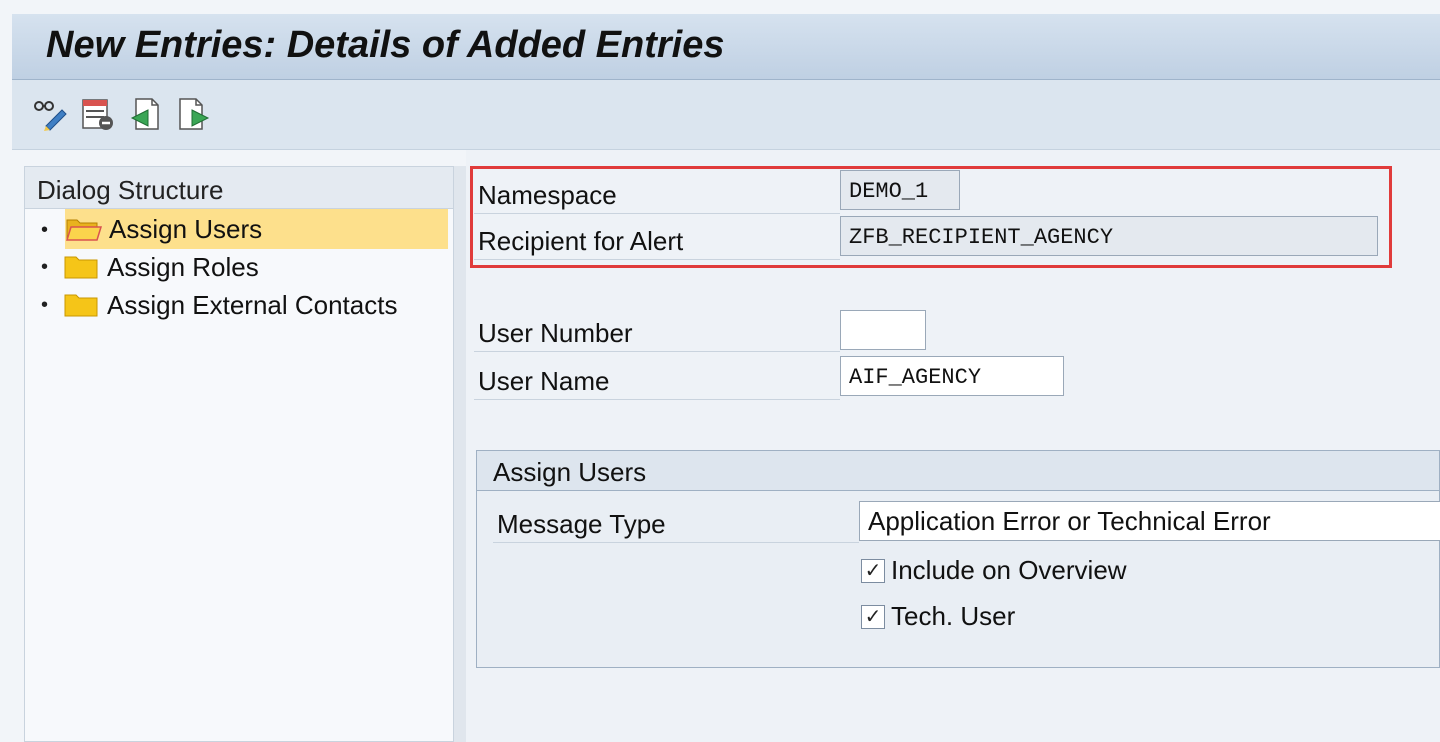 This screenshot has height=742, width=1440. I want to click on tree-item-assign-users: Assign Users, so click(257, 229).